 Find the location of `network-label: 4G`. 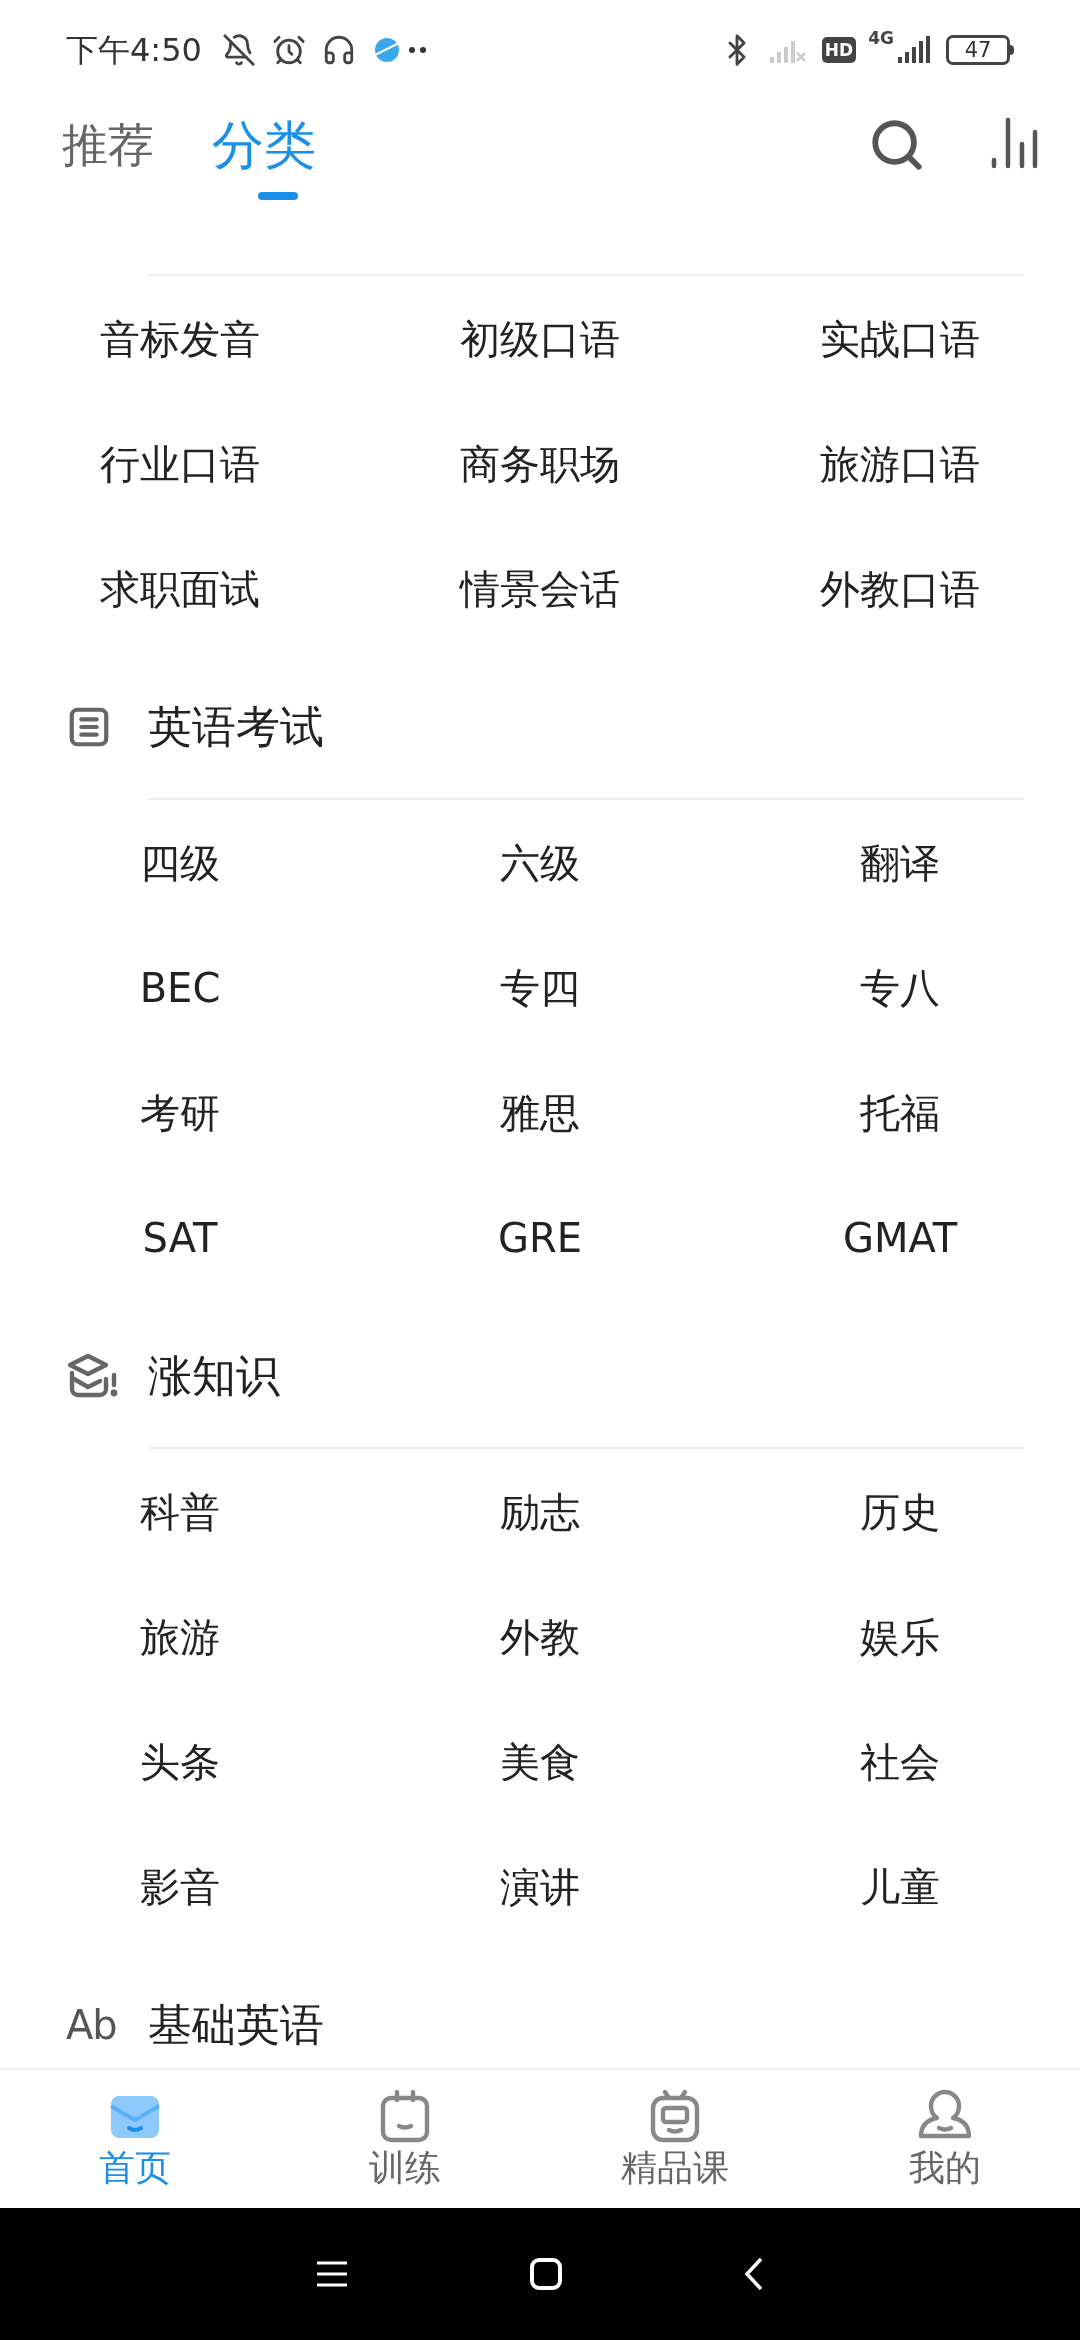

network-label: 4G is located at coordinates (881, 38).